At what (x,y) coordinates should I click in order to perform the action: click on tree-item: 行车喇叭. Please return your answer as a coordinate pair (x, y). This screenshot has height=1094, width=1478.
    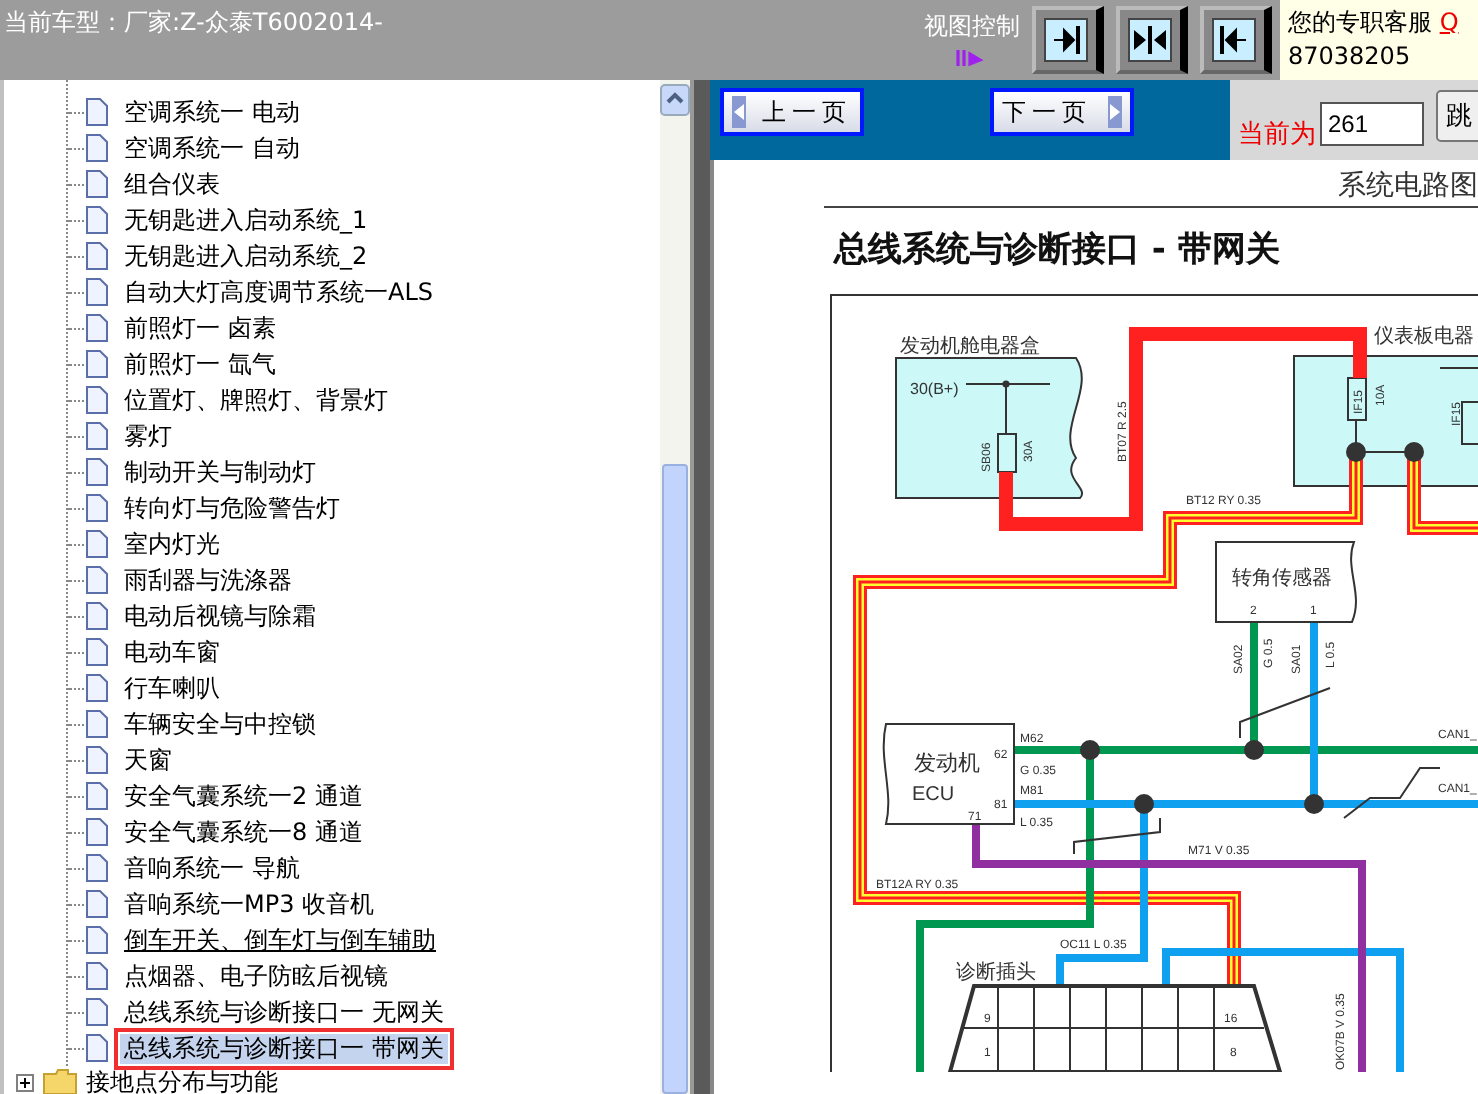
    Looking at the image, I should click on (172, 688).